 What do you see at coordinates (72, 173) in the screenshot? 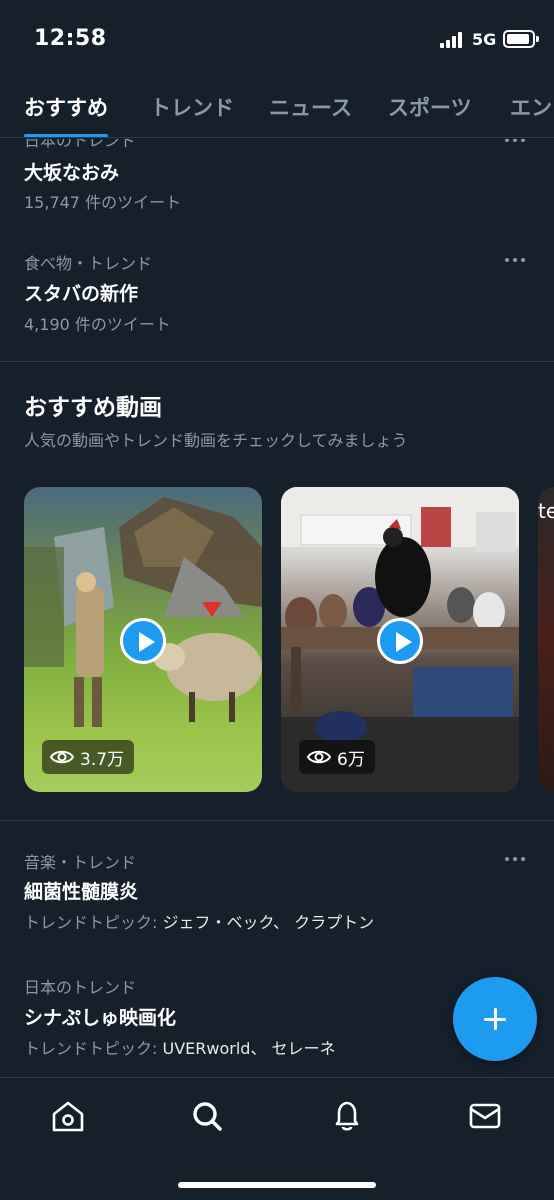
I see `trend-title: 大坂なおみ` at bounding box center [72, 173].